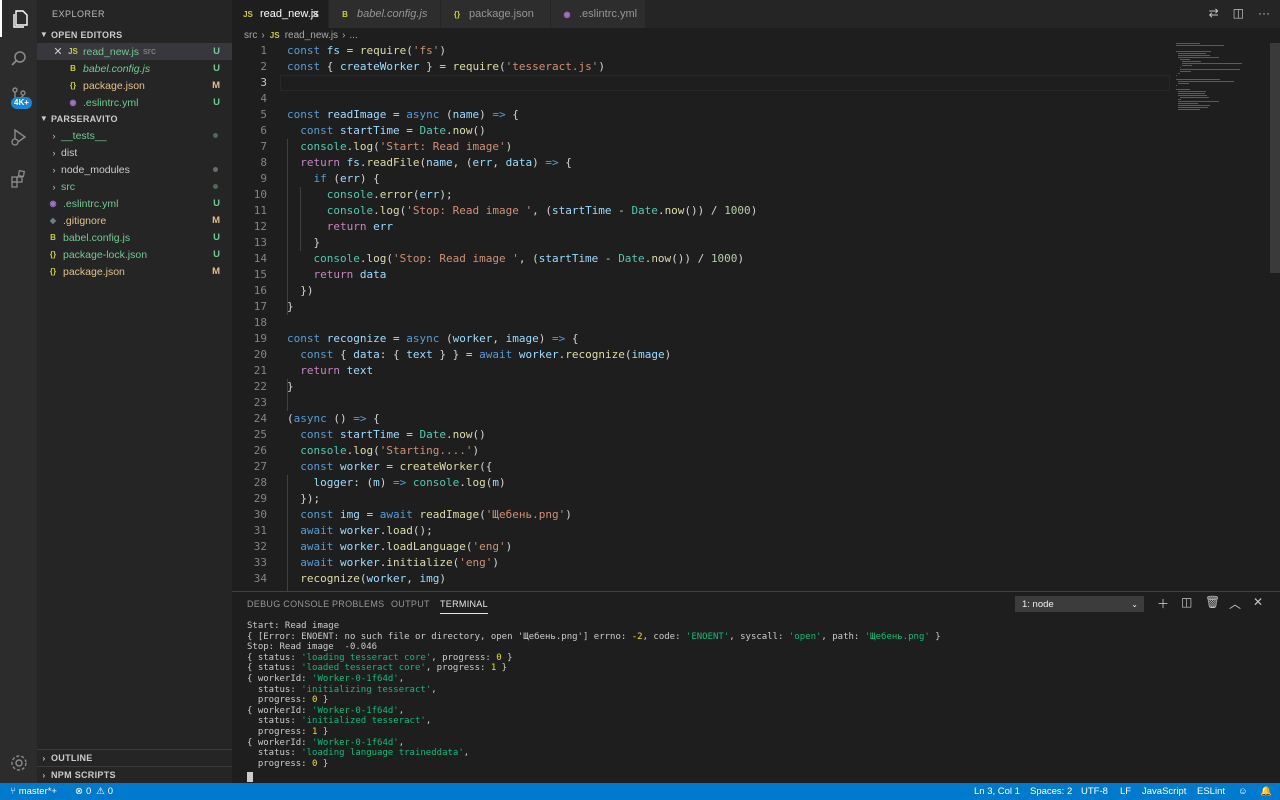  Describe the element at coordinates (1214, 13) in the screenshot. I see `compare-changes-icon: ⇄` at that location.